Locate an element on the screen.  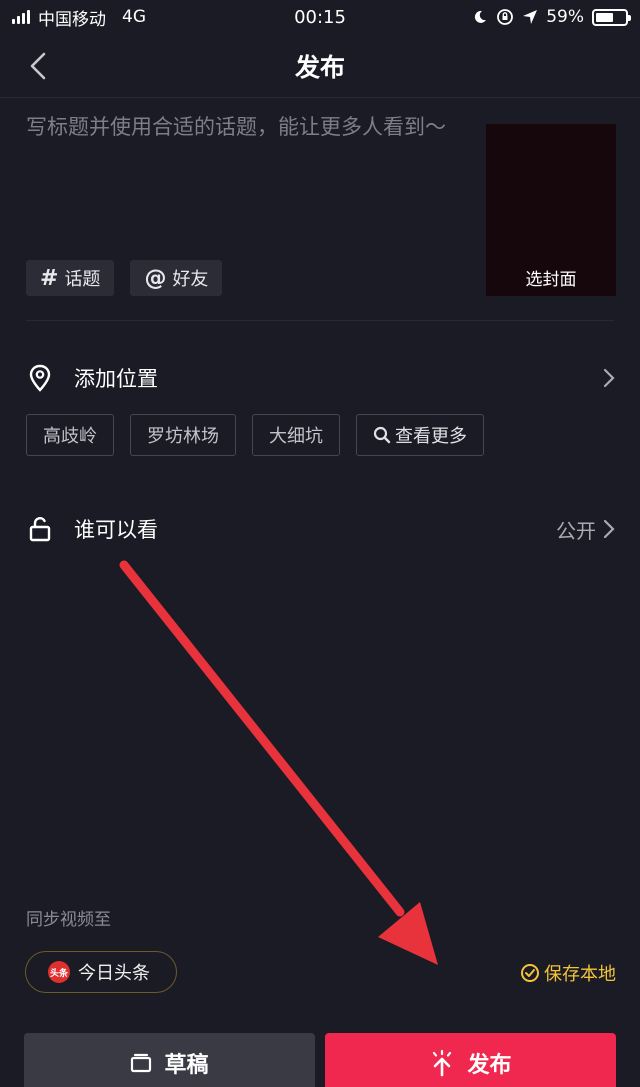
sync-toutiao-toggle: 头条 今日头条 is located at coordinates (101, 972).